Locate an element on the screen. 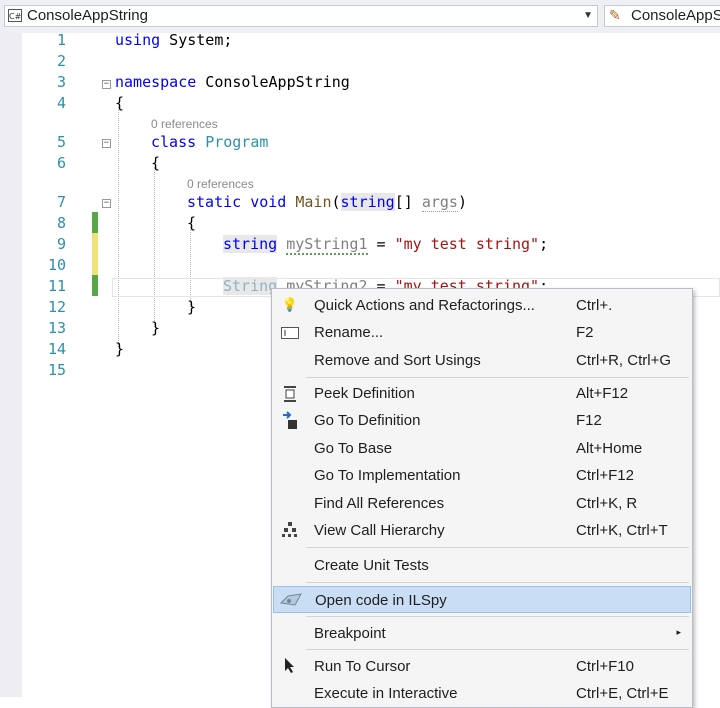 This screenshot has width=720, height=708. code-text: [] is located at coordinates (403, 202).